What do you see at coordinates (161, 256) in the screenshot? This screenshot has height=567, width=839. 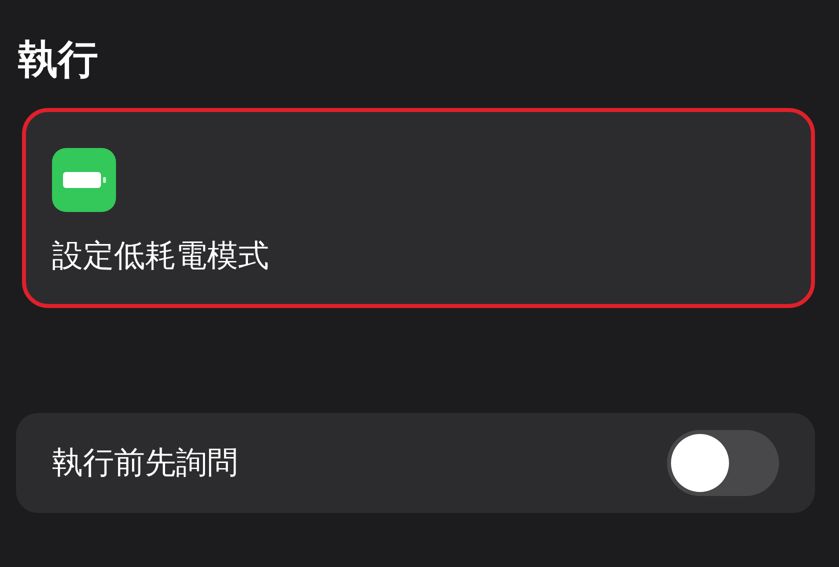 I see `action-label: 設定低耗電模式` at bounding box center [161, 256].